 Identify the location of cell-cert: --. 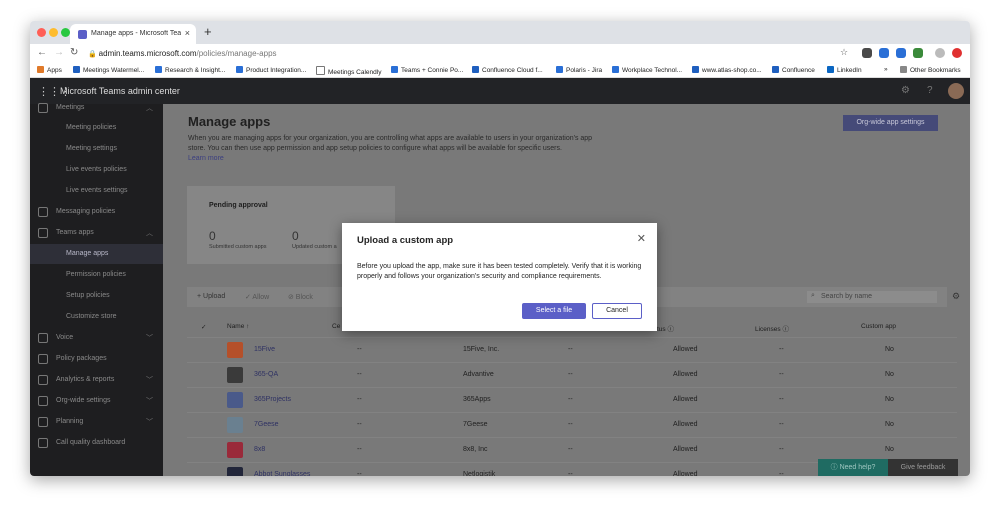
(359, 349).